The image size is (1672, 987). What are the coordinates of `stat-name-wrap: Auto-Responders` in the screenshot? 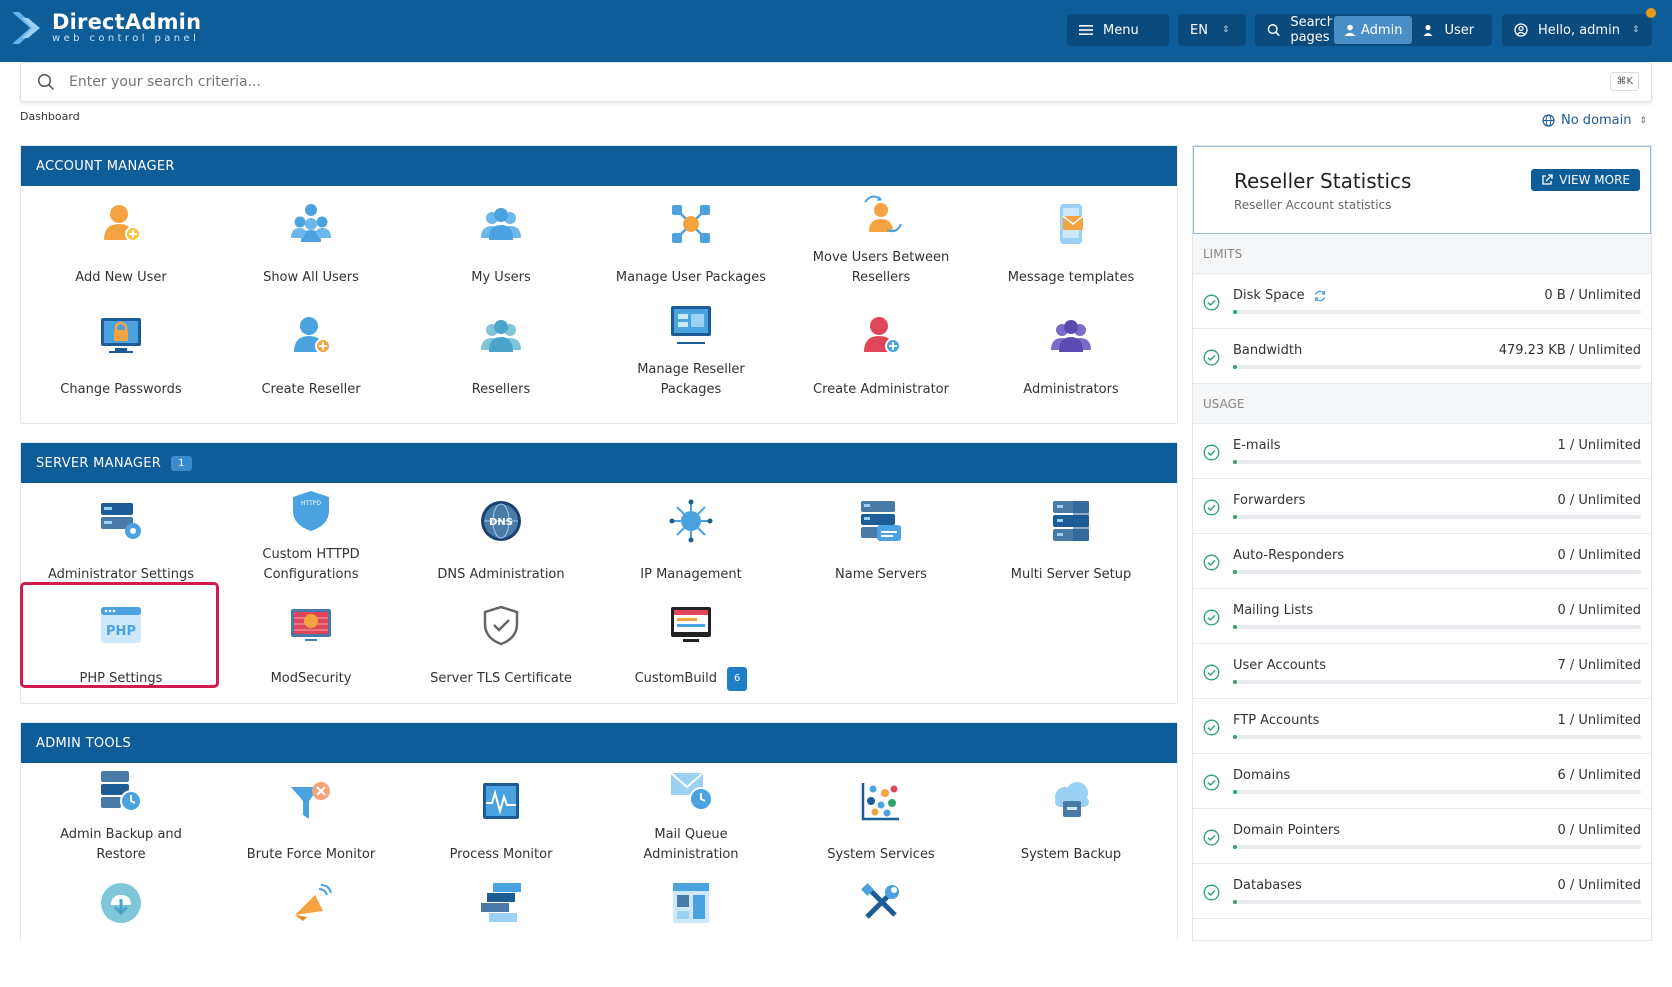 It's located at (1288, 555).